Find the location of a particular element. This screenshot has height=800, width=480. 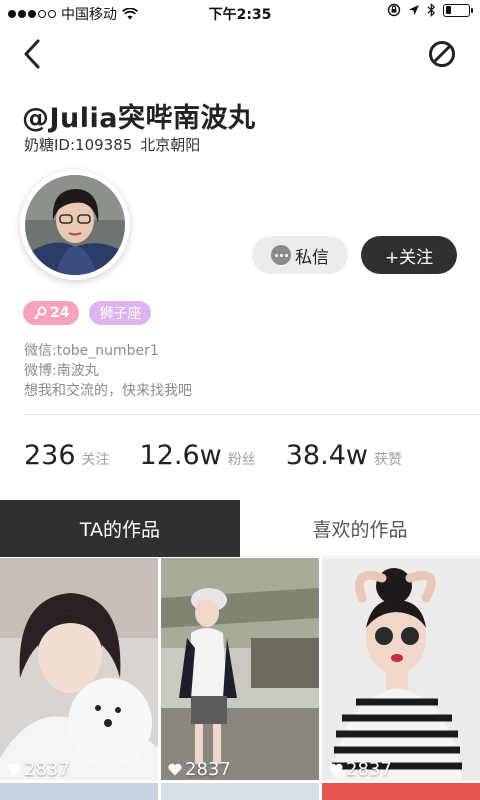

stat-following-label: 关注 is located at coordinates (95, 460).